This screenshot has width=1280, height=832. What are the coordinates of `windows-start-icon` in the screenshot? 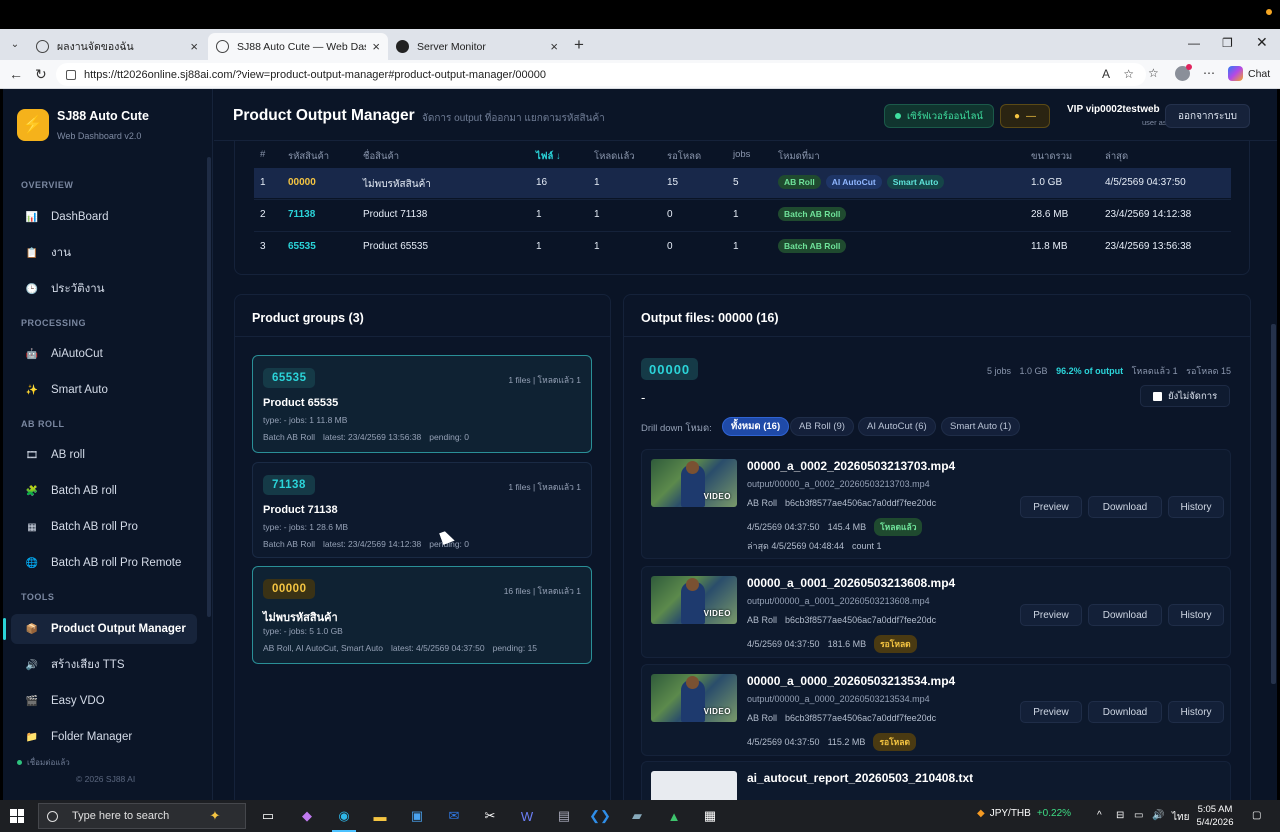 It's located at (17, 816).